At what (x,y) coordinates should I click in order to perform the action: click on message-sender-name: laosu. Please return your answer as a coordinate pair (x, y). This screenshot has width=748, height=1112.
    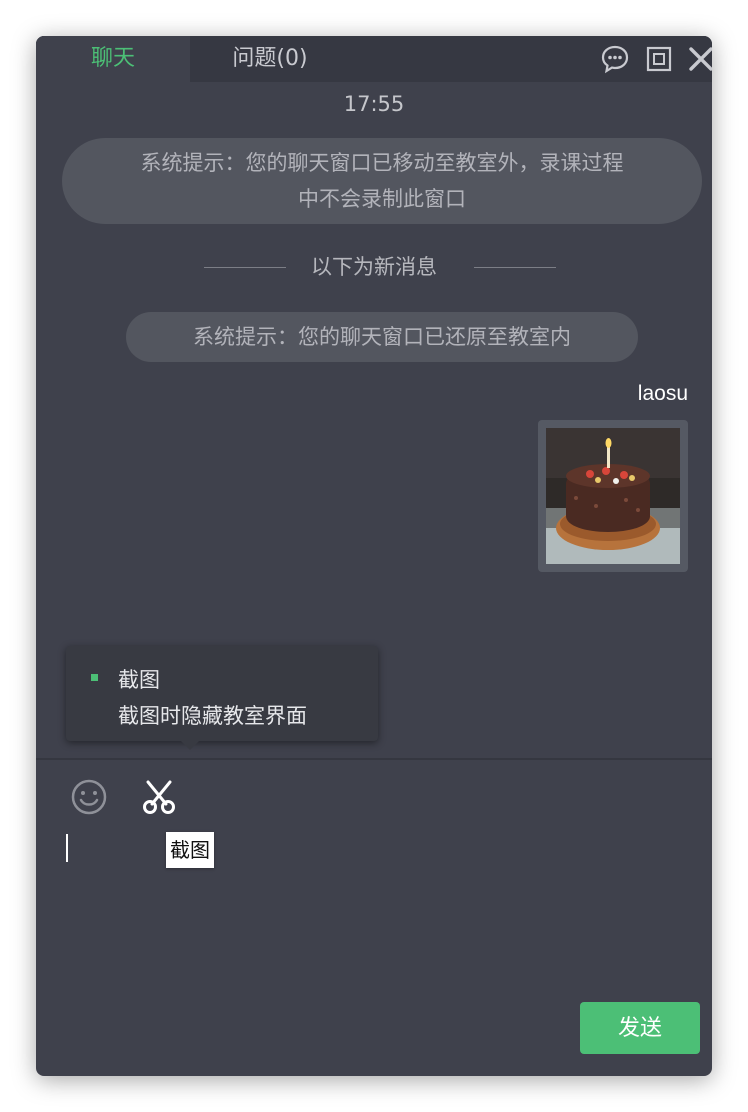
    Looking at the image, I should click on (662, 393).